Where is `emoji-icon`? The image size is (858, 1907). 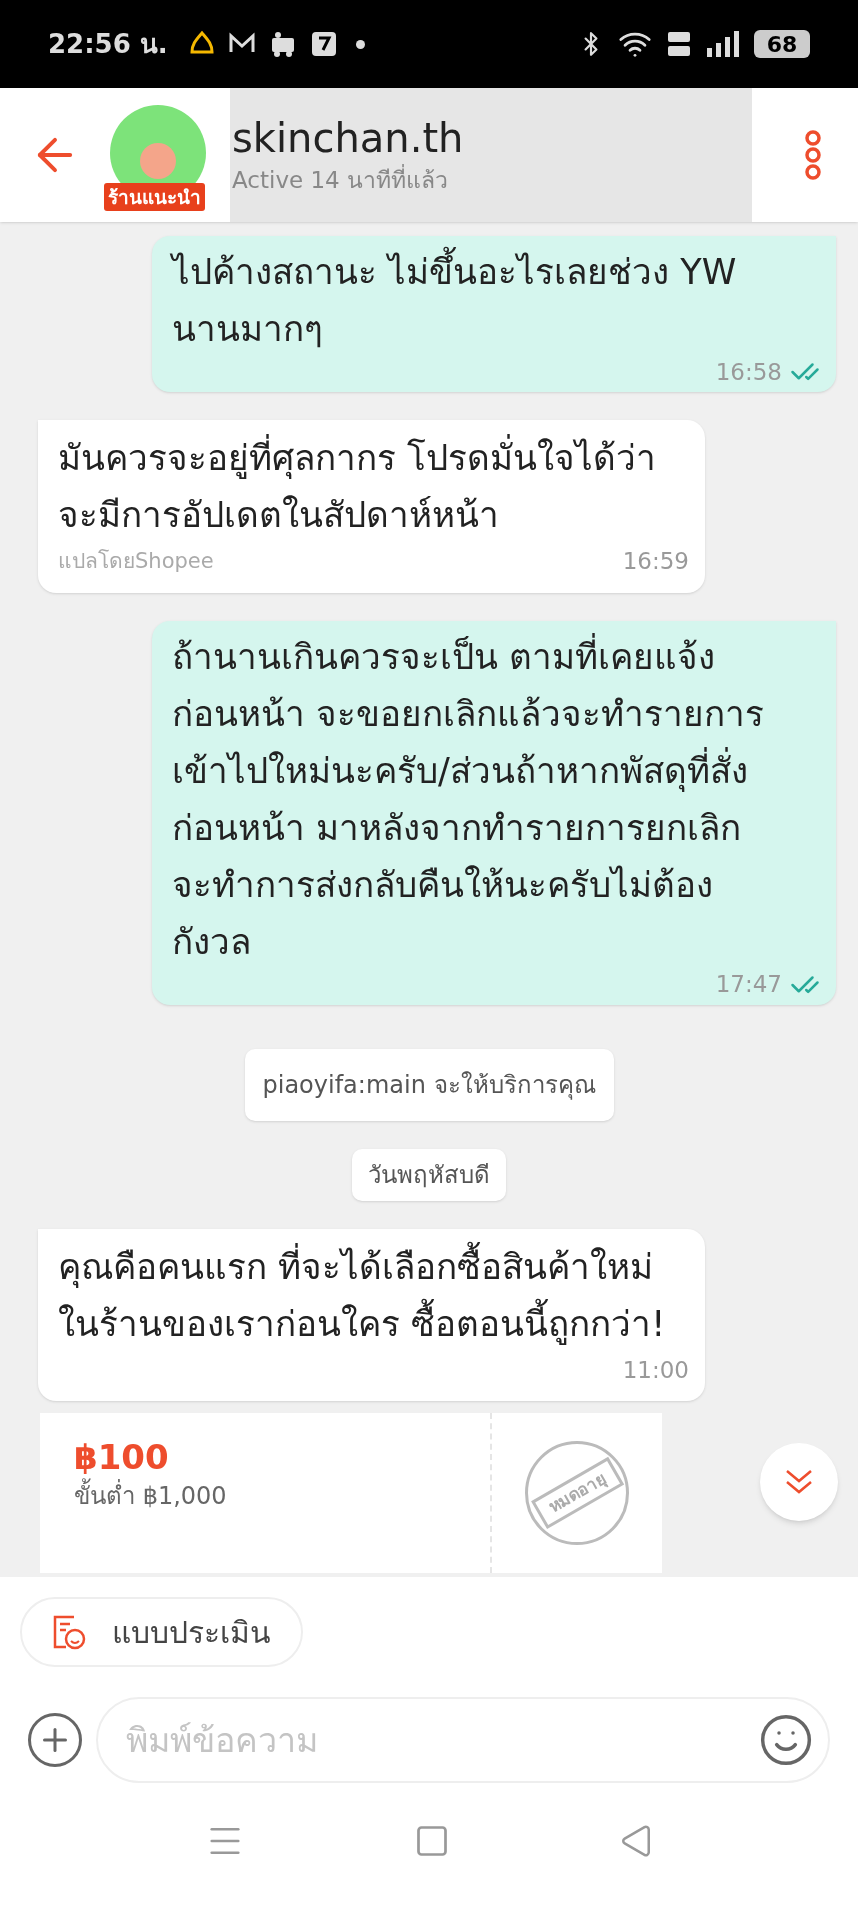 emoji-icon is located at coordinates (786, 1740).